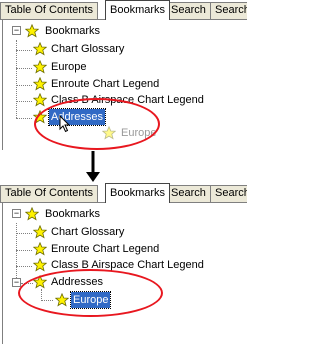 The height and width of the screenshot is (344, 320). What do you see at coordinates (93, 166) in the screenshot?
I see `down-arrow-icon` at bounding box center [93, 166].